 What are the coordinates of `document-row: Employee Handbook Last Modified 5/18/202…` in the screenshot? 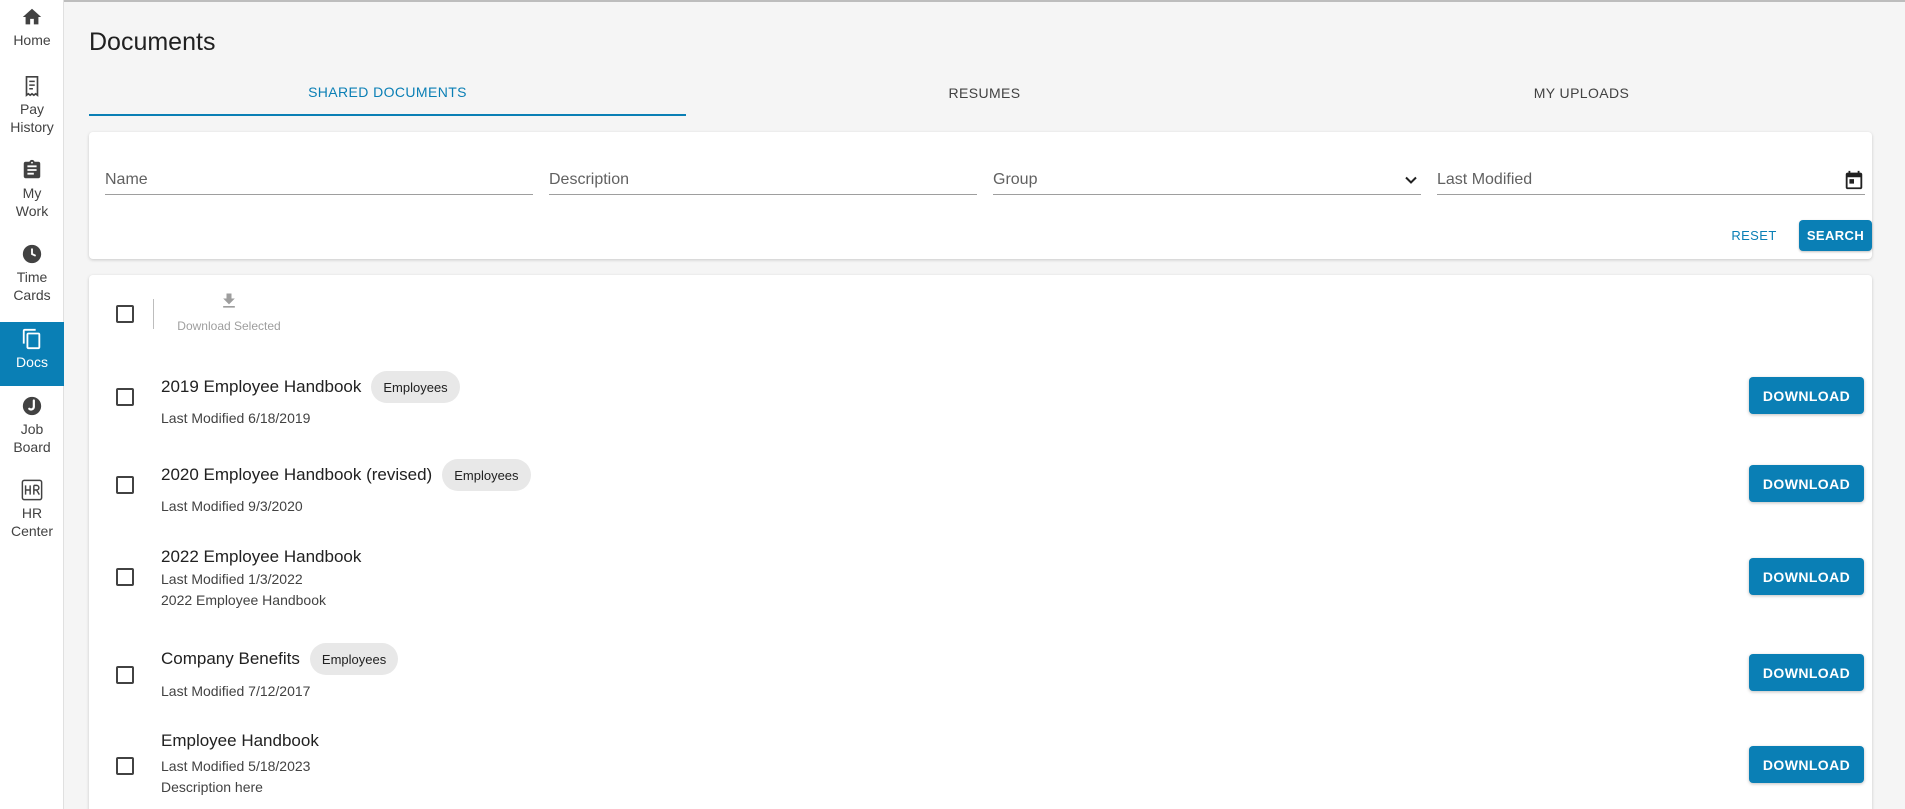 It's located at (980, 768).